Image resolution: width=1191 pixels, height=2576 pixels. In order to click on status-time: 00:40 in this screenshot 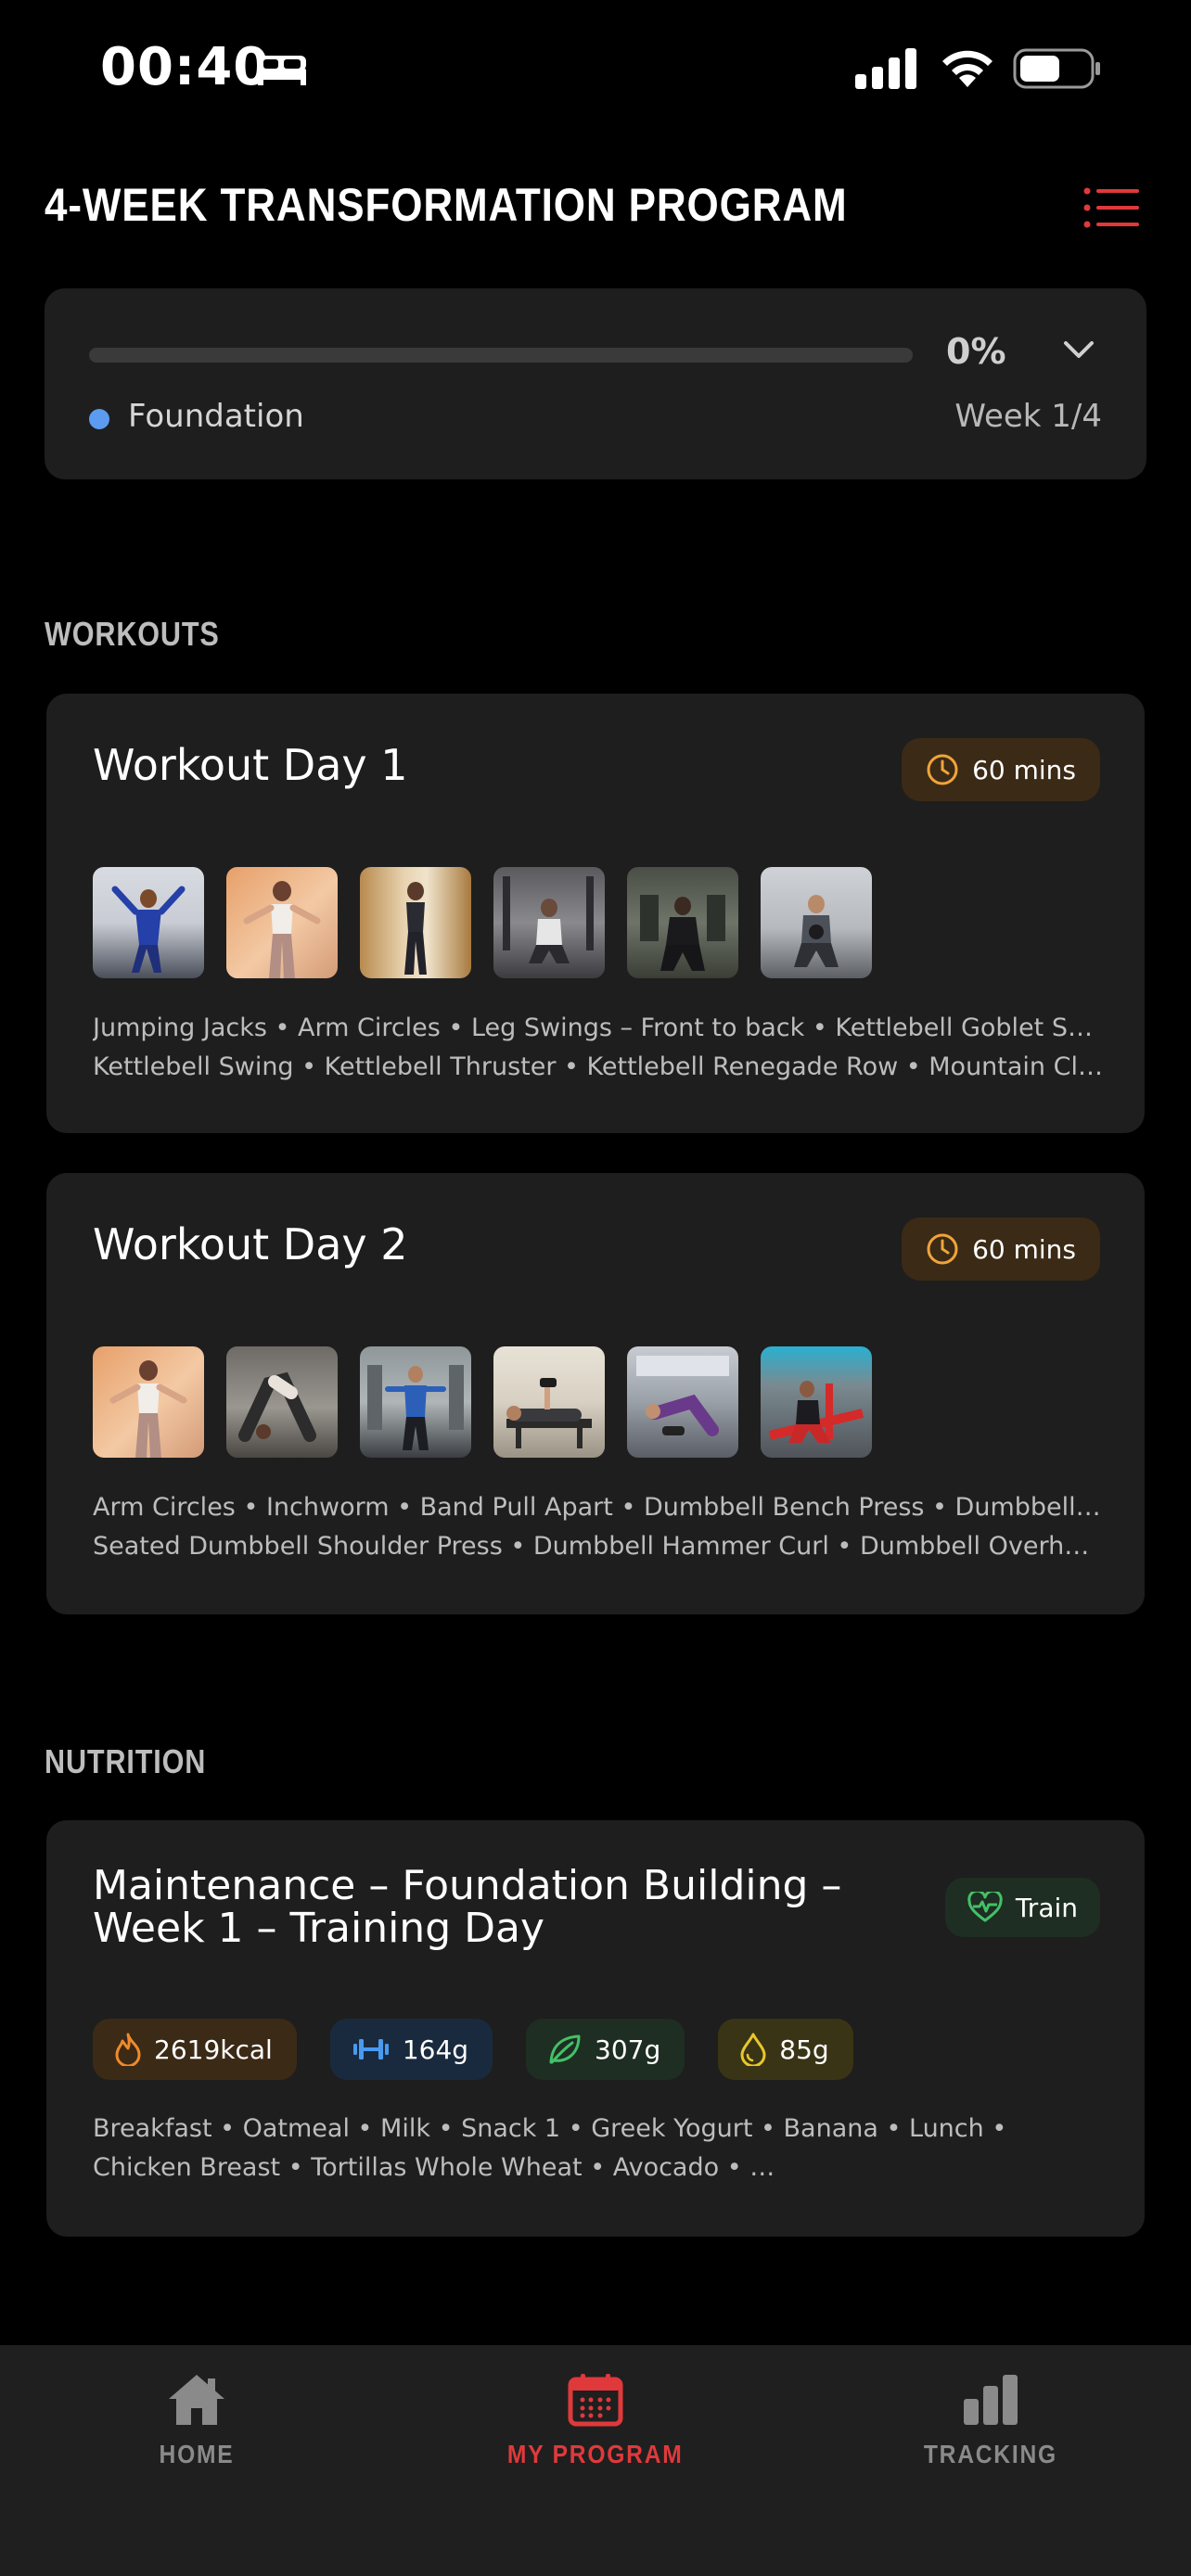, I will do `click(185, 67)`.